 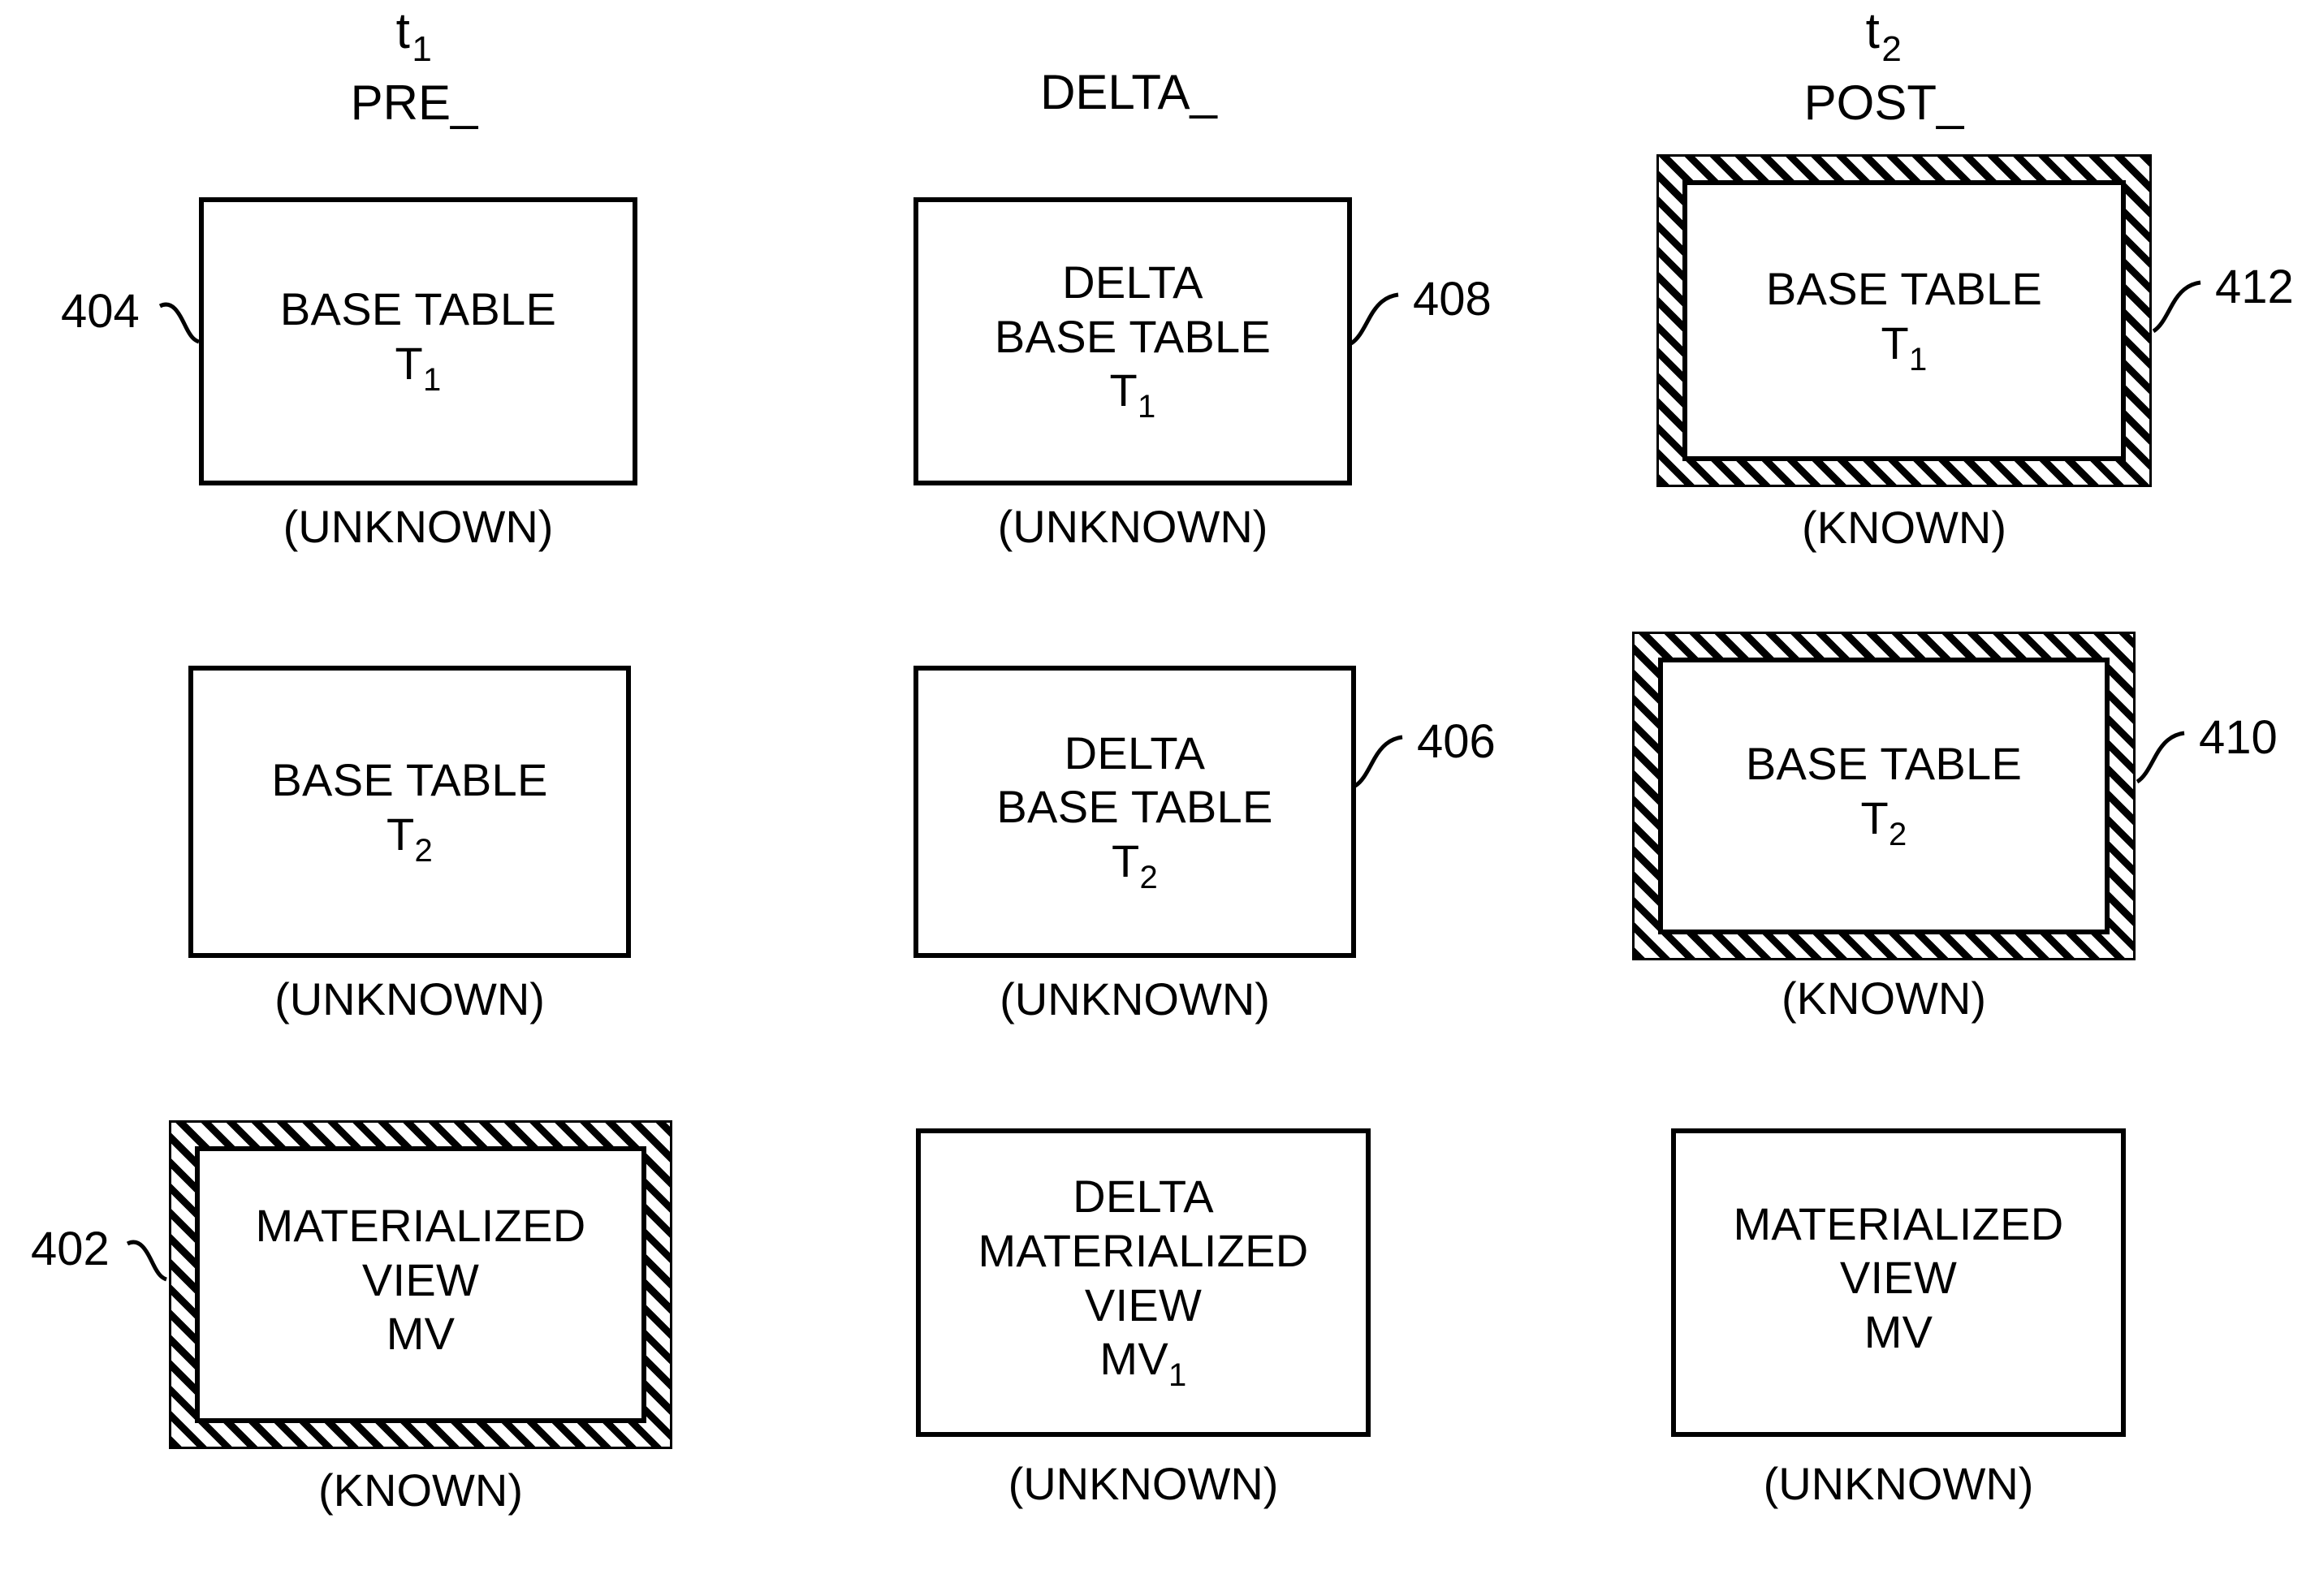 What do you see at coordinates (1128, 92) in the screenshot?
I see `phase-label-delta: DELTA_` at bounding box center [1128, 92].